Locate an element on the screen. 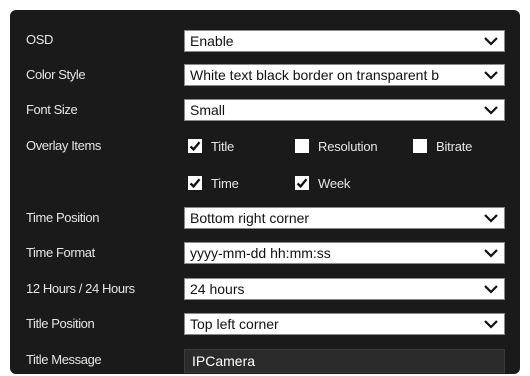 Image resolution: width=530 pixels, height=376 pixels. font-size-label: Font Size is located at coordinates (52, 109).